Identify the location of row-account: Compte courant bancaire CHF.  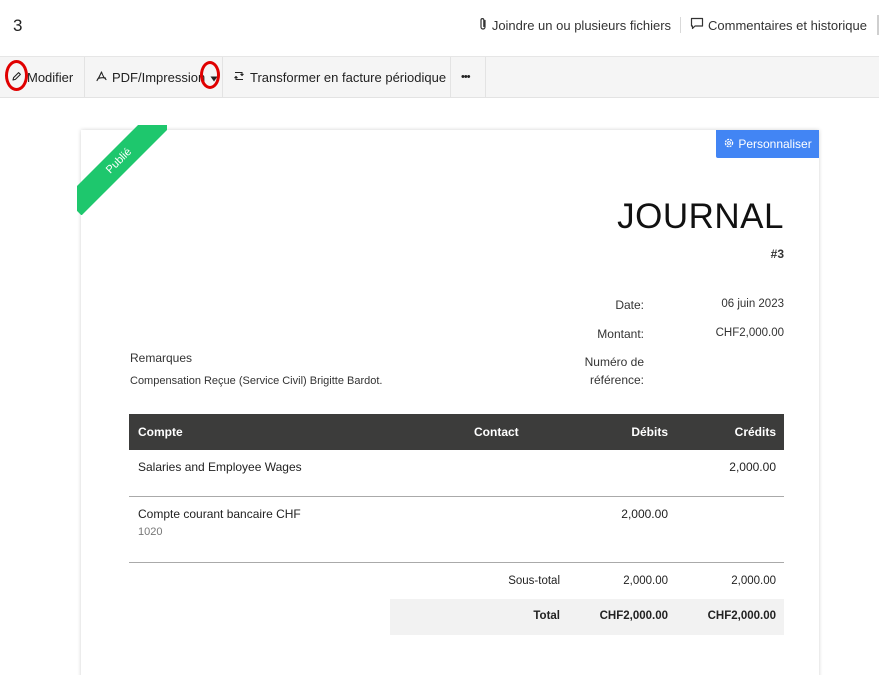
(219, 514).